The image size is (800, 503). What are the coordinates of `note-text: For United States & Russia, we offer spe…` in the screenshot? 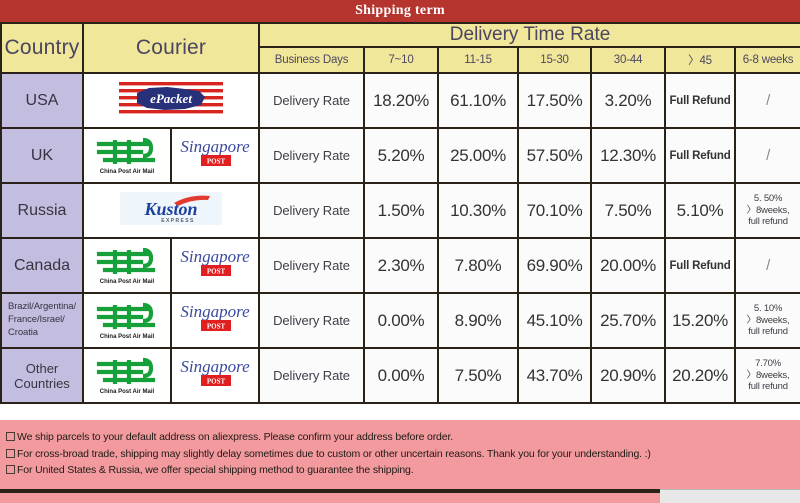 It's located at (215, 470).